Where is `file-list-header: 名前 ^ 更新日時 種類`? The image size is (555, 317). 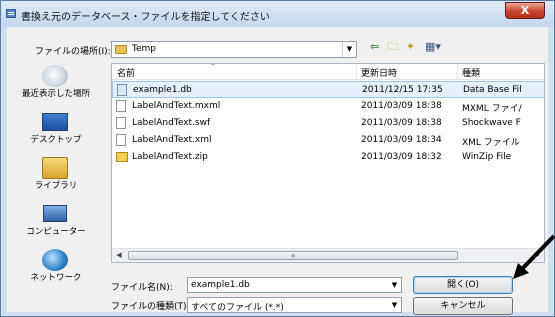 file-list-header: 名前 ^ 更新日時 種類 is located at coordinates (328, 71).